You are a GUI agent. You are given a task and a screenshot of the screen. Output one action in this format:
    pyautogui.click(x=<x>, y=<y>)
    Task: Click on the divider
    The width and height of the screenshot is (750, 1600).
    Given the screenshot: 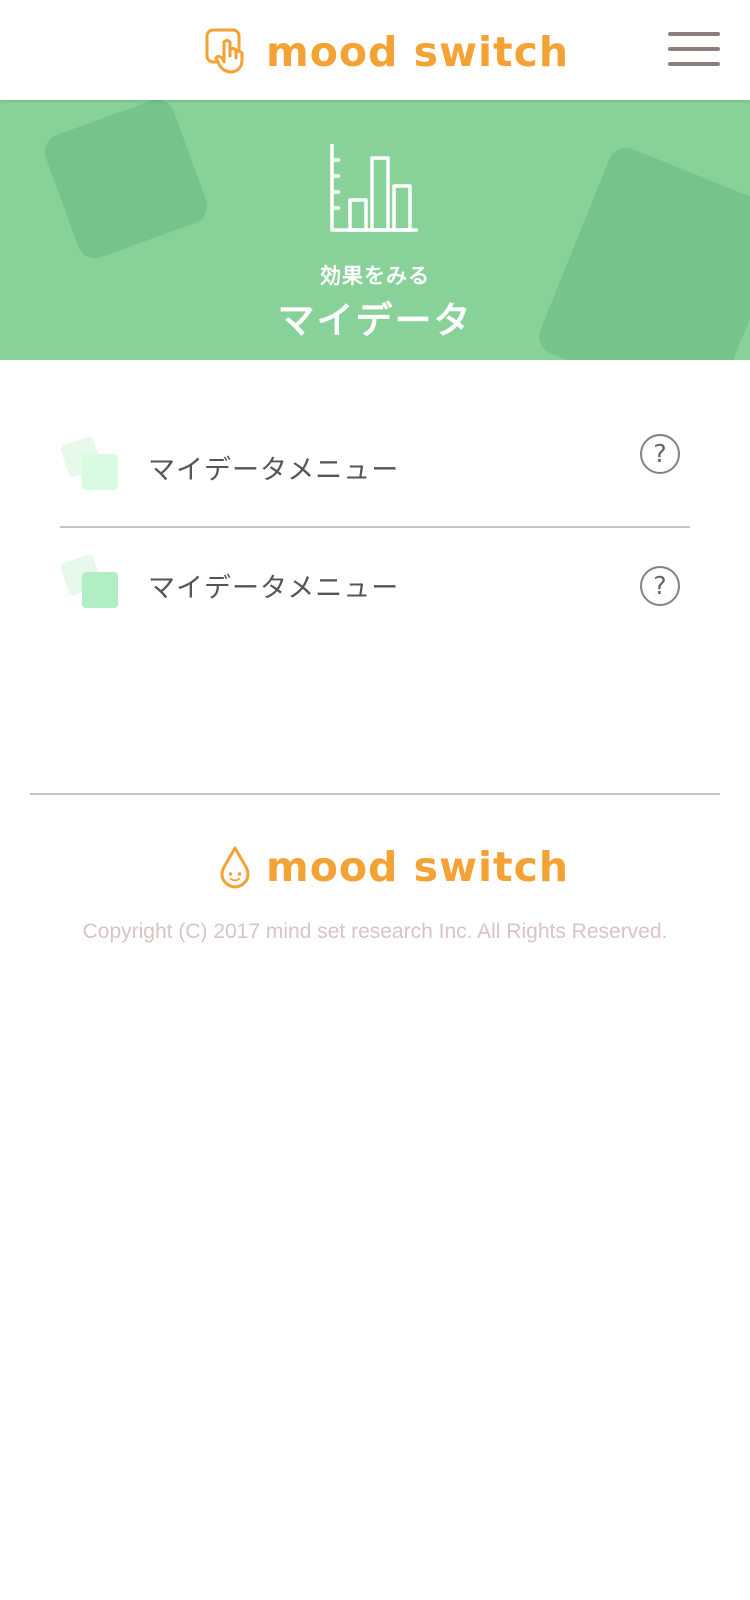 What is the action you would take?
    pyautogui.click(x=375, y=527)
    